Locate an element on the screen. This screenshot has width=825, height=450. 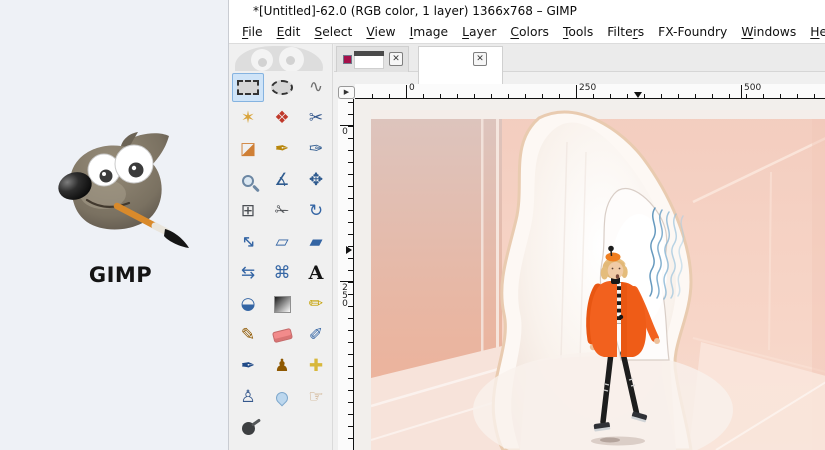
tool-move: ✥ is located at coordinates (316, 180).